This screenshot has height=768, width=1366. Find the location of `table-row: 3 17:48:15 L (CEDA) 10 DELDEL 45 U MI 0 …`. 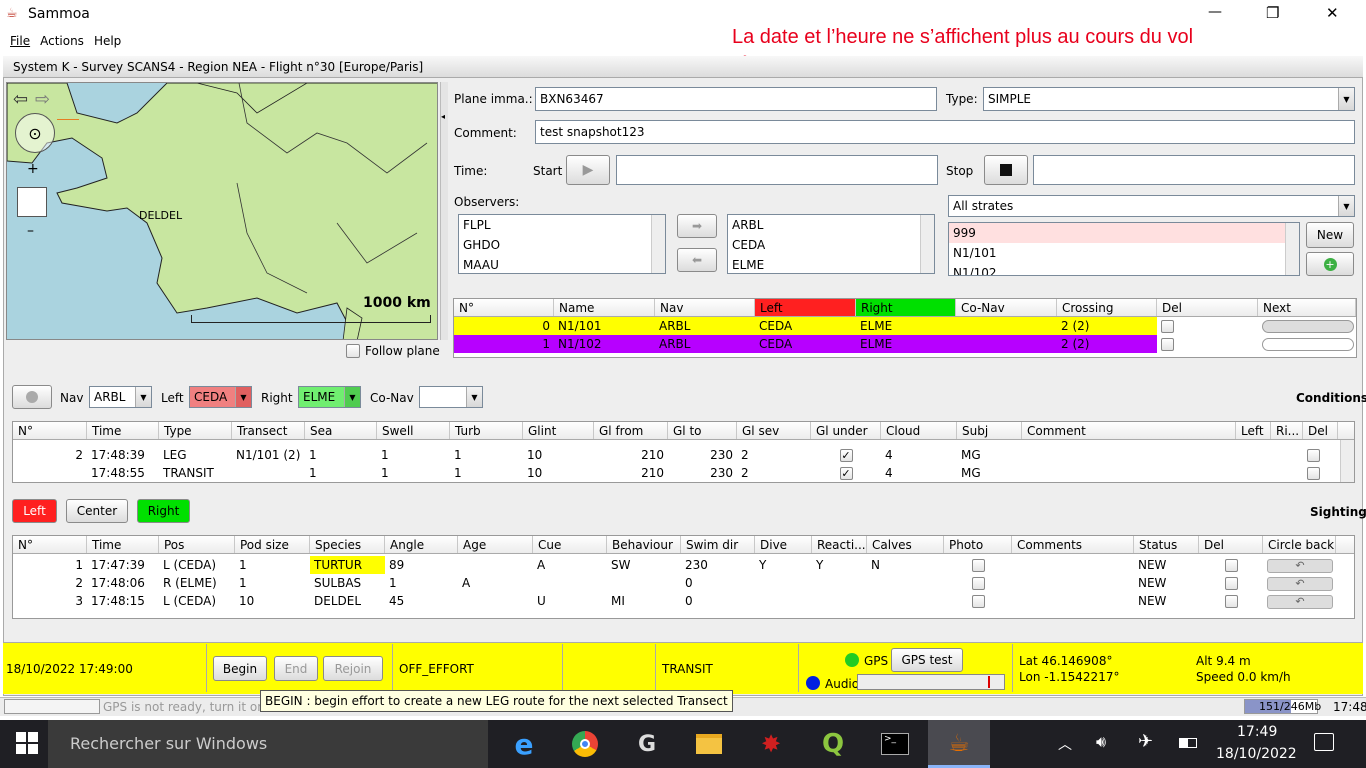

table-row: 3 17:48:15 L (CEDA) 10 DELDEL 45 U MI 0 … is located at coordinates (683, 601).